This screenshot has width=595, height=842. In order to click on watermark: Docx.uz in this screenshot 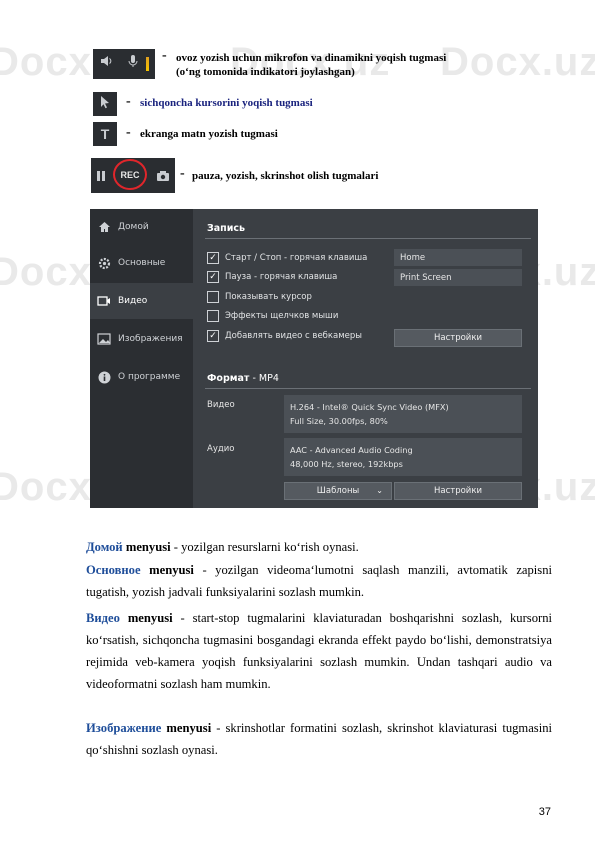, I will do `click(517, 62)`.